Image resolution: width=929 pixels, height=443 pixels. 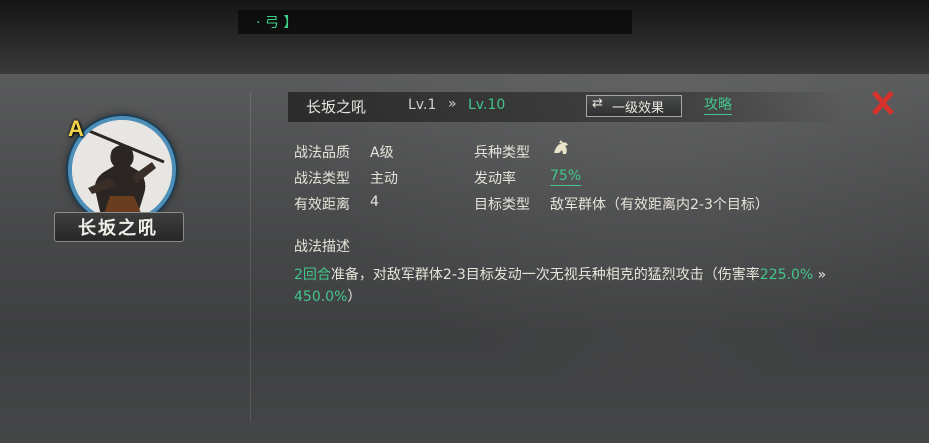 What do you see at coordinates (422, 105) in the screenshot?
I see `level-current: Lv.1` at bounding box center [422, 105].